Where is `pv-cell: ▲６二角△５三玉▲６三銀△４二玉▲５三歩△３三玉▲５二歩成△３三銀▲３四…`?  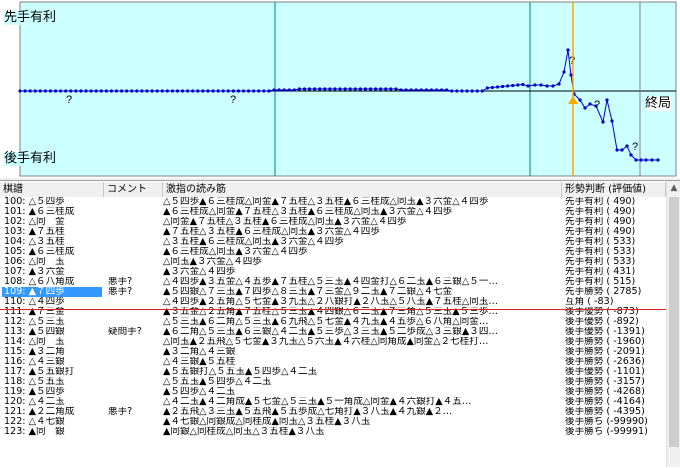
pv-cell: ▲６二角△５三玉▲６三銀△４二玉▲５三歩△３三玉▲５二歩成△３三銀▲３四… is located at coordinates (331, 332).